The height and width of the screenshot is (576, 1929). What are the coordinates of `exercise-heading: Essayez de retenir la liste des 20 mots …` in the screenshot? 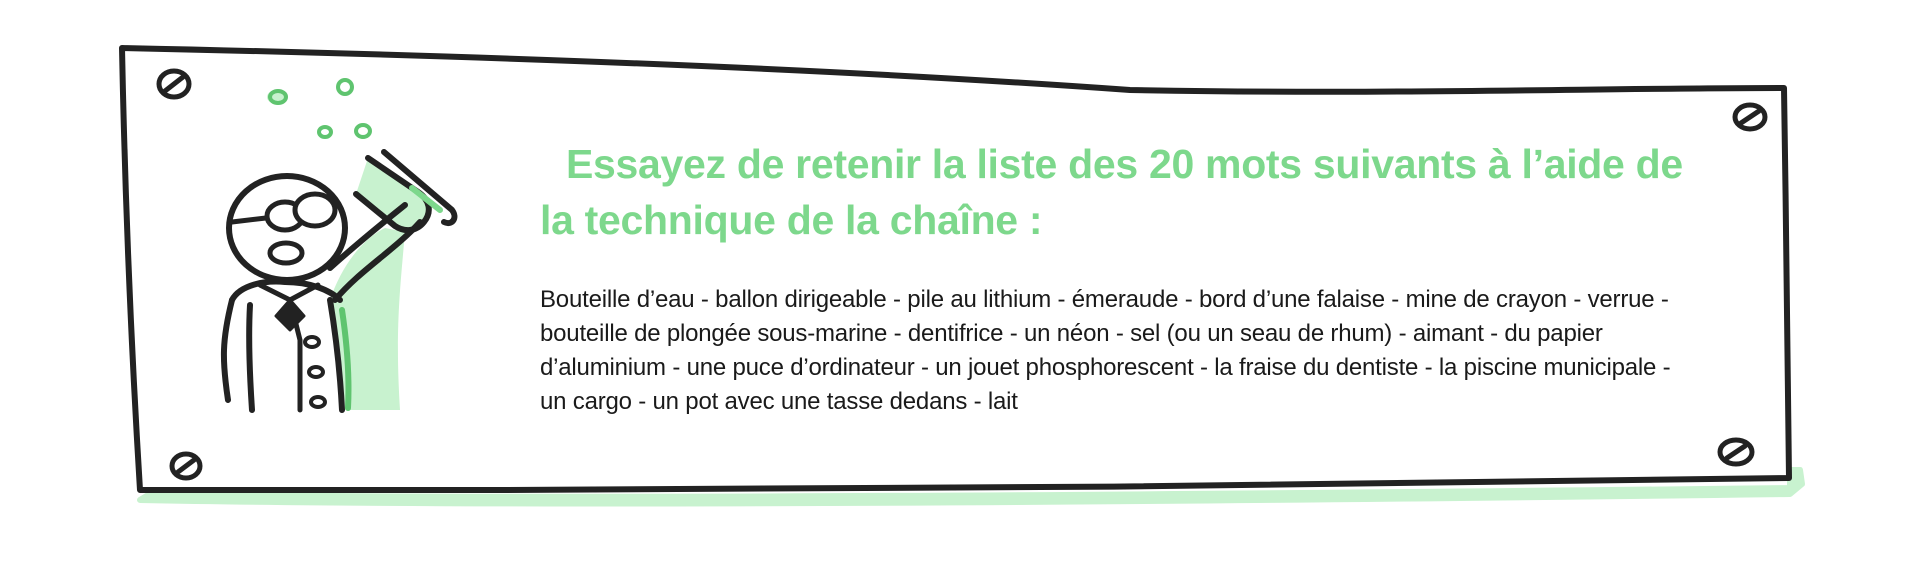 It's located at (1111, 192).